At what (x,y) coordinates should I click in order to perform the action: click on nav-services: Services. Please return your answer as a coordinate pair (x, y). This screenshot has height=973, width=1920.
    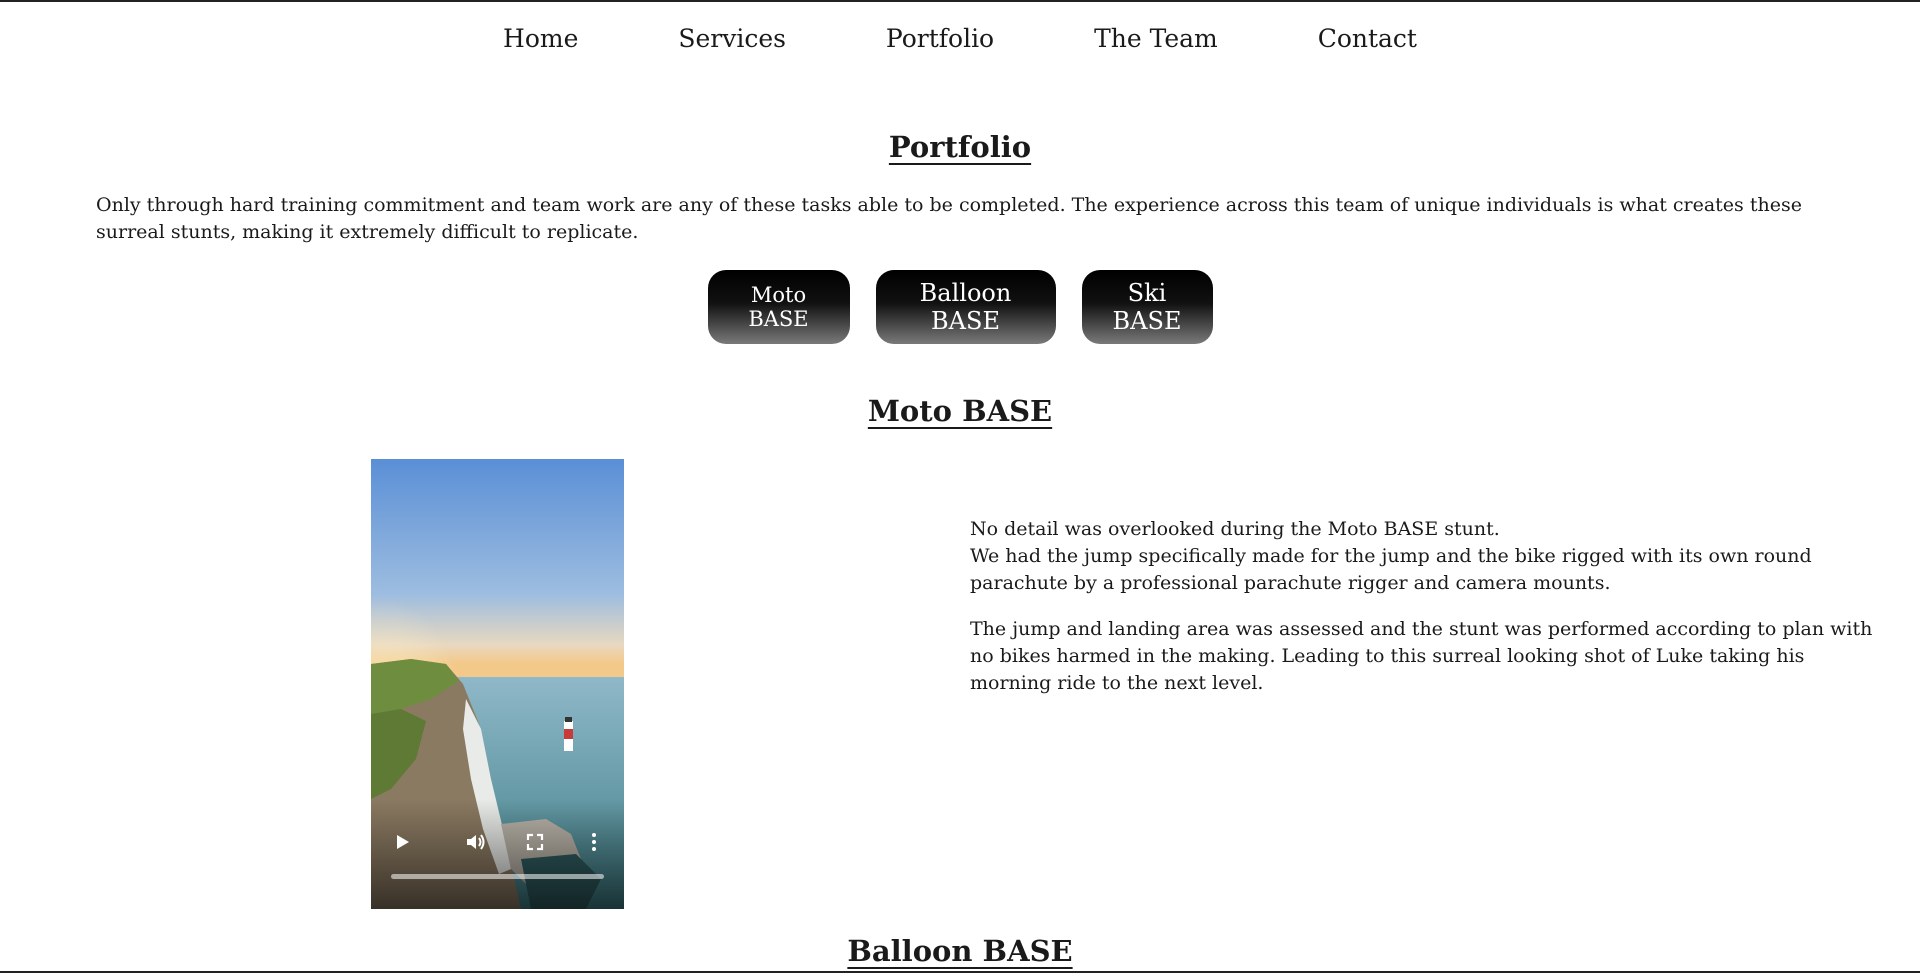
    Looking at the image, I should click on (732, 38).